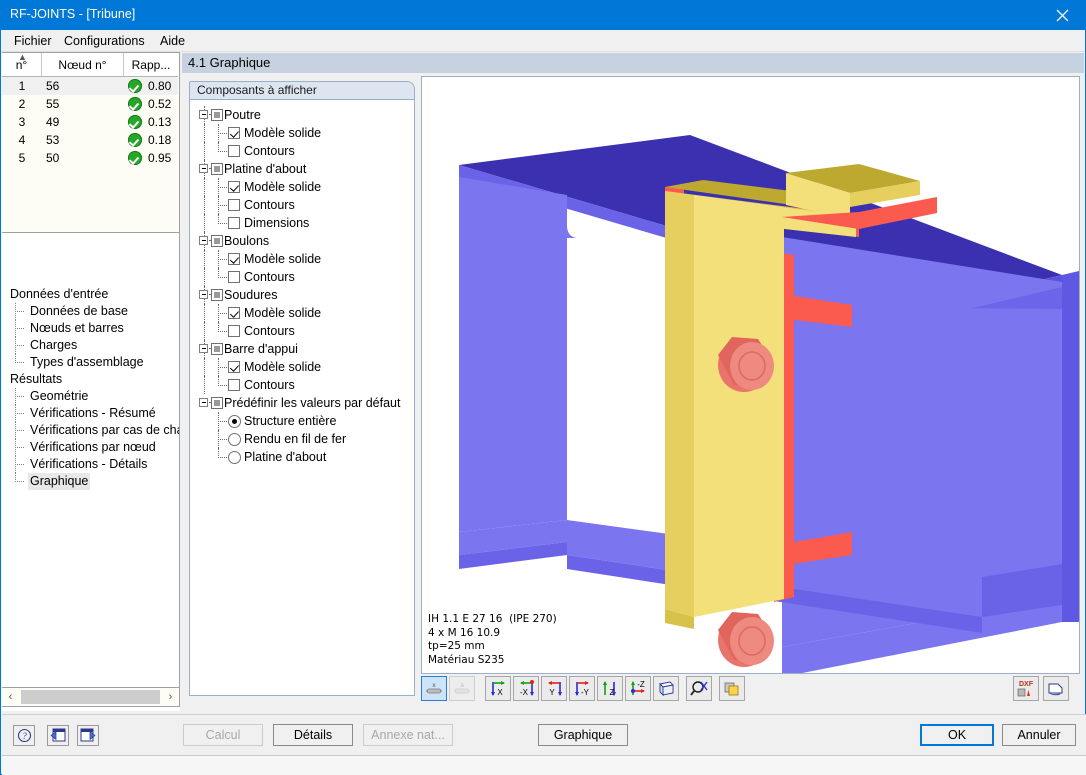  Describe the element at coordinates (302, 421) in the screenshot. I see `component-option: Structure entière` at that location.